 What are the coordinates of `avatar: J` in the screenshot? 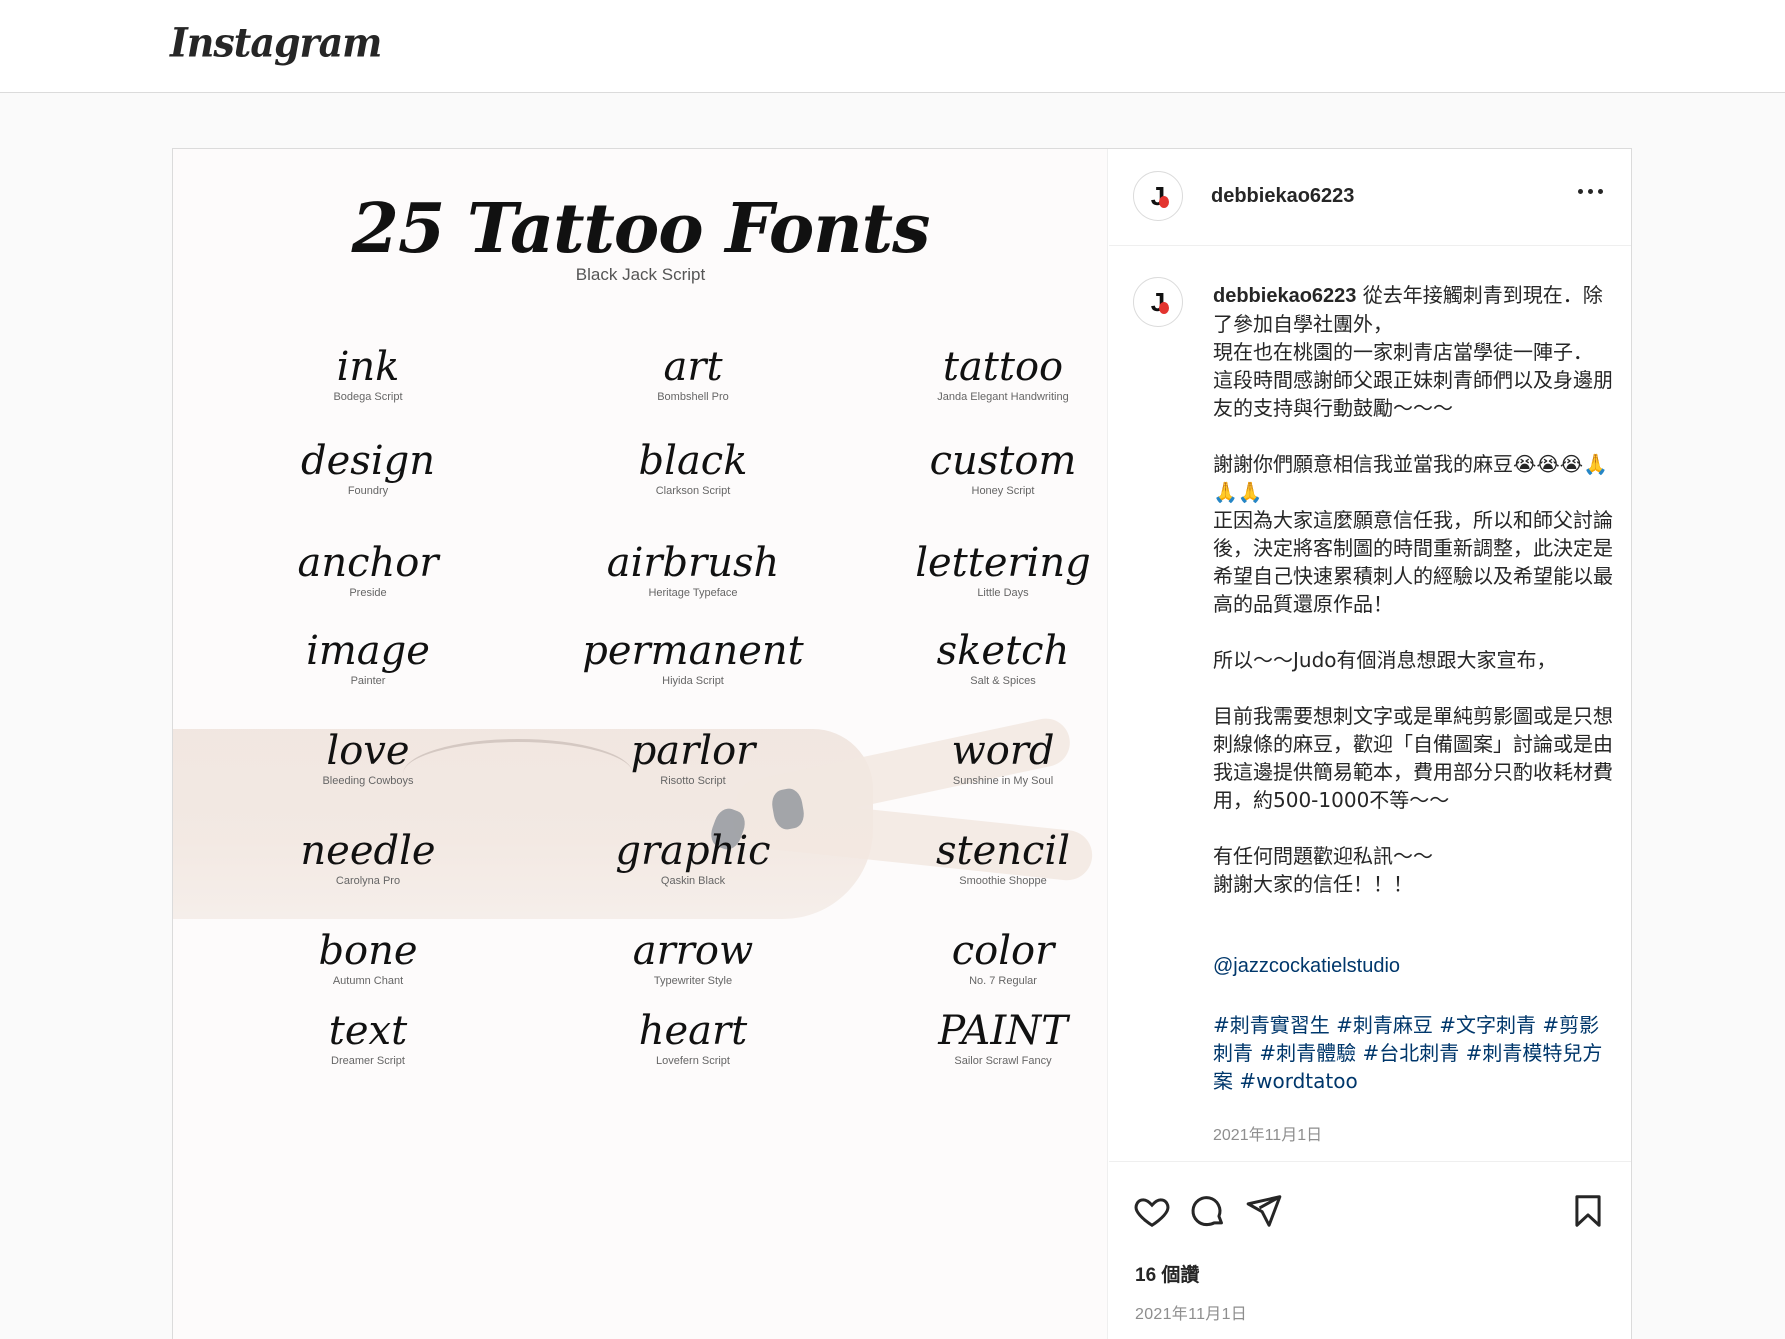 It's located at (1158, 196).